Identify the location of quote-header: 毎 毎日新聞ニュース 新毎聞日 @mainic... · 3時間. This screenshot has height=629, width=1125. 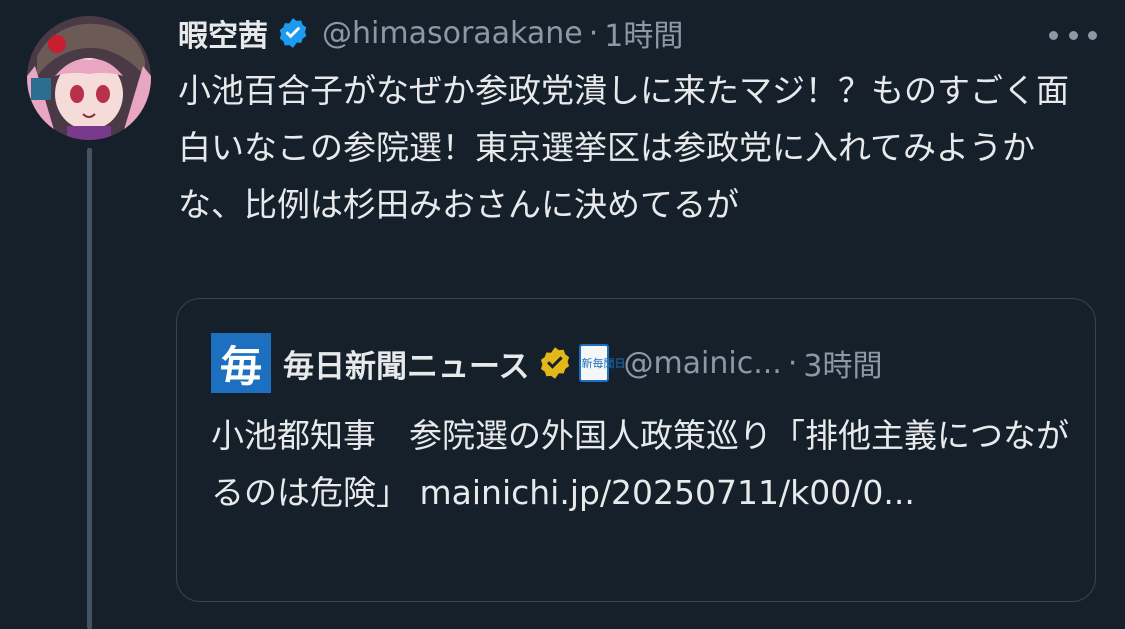
(643, 363).